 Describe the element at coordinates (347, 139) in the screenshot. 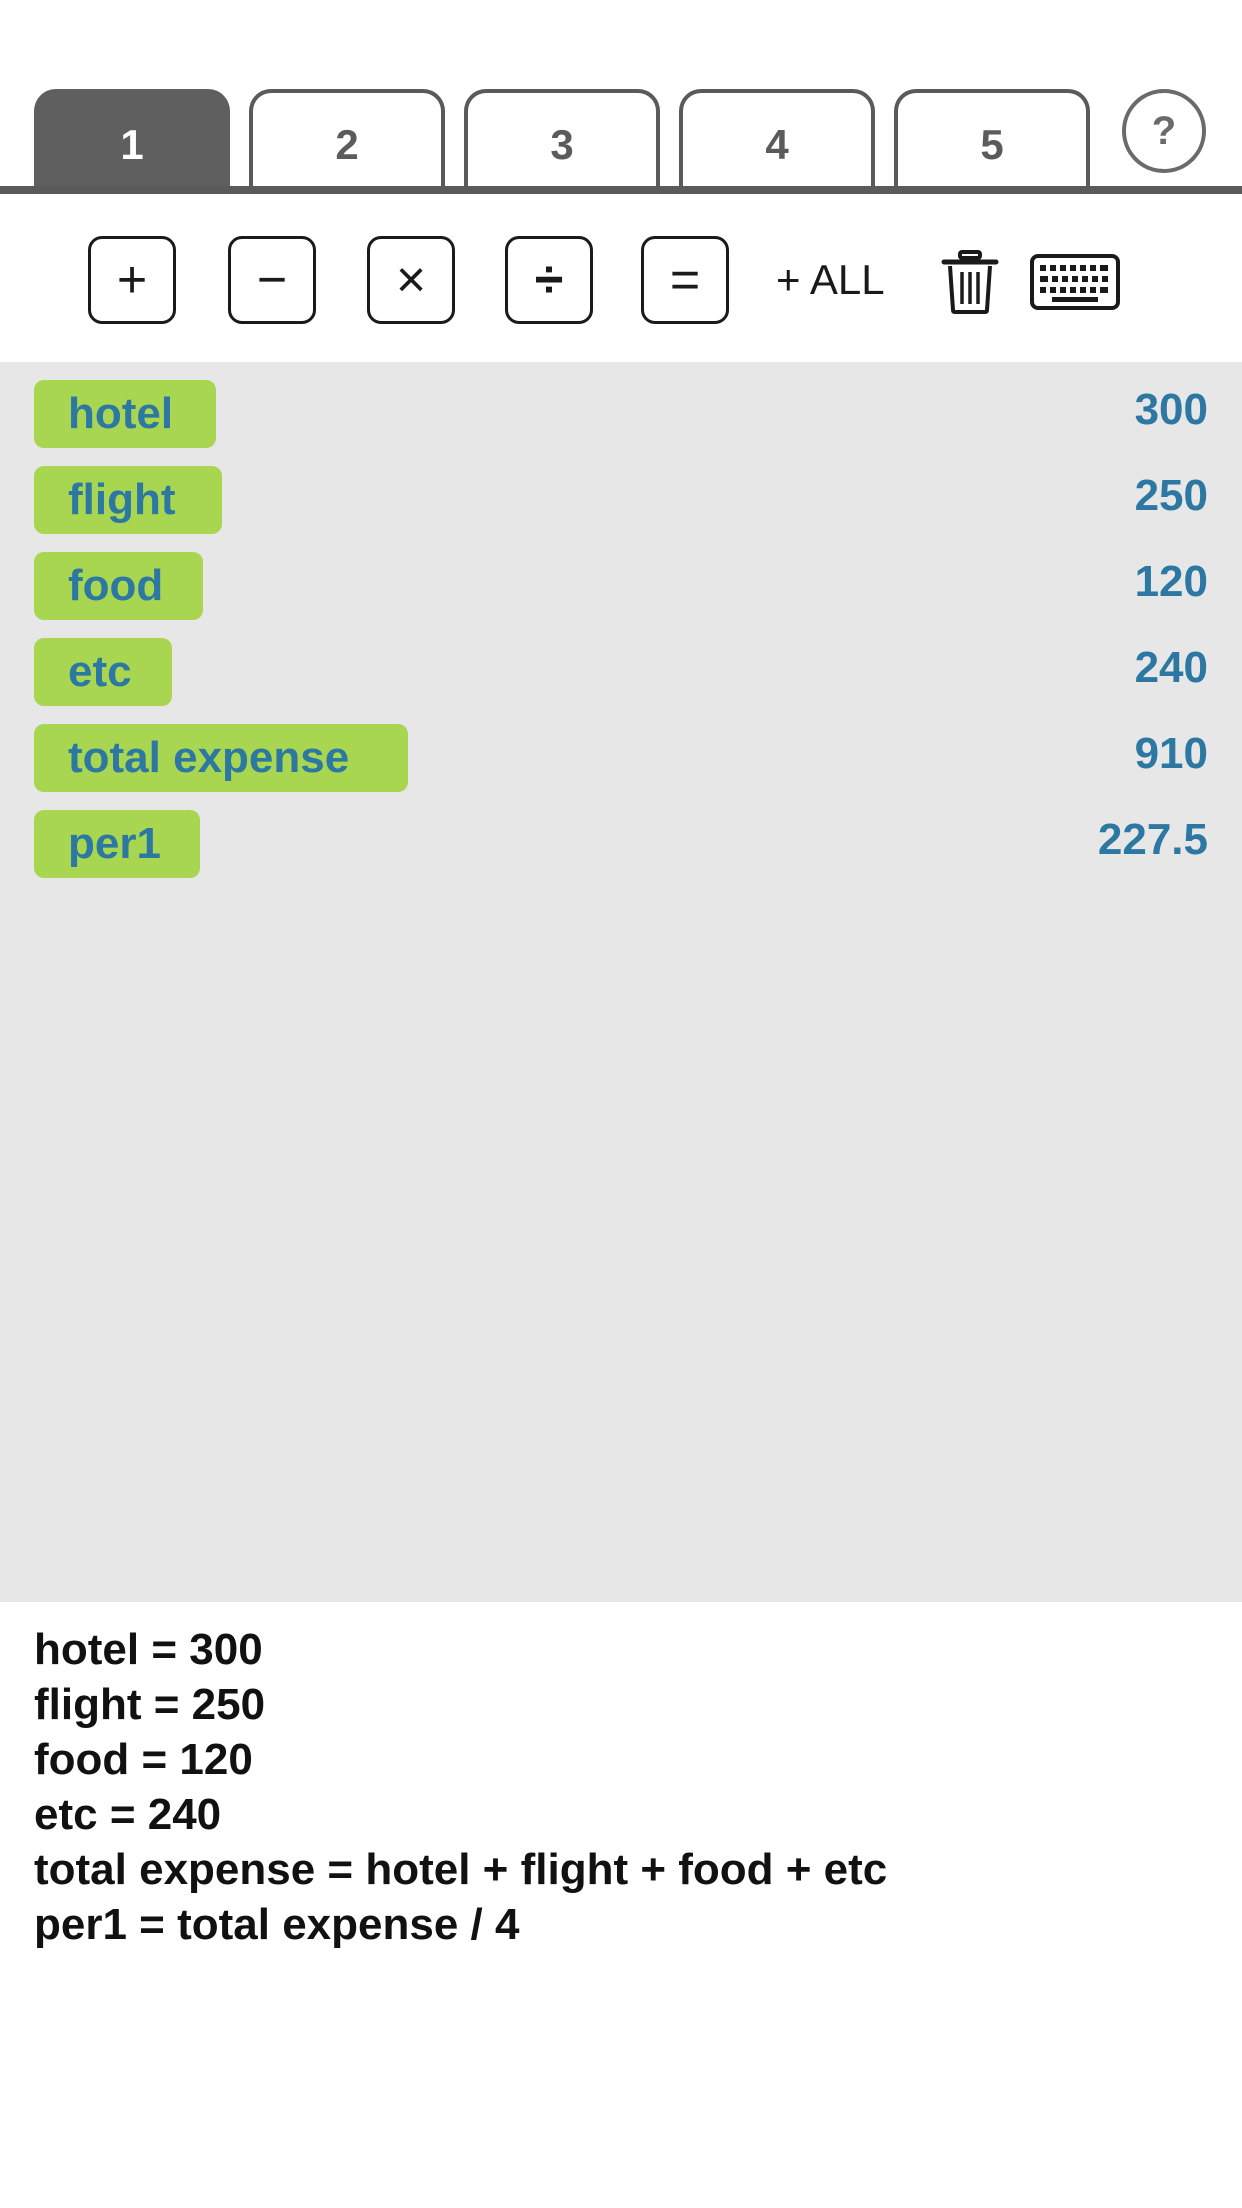

I see `tab-2: 2` at that location.